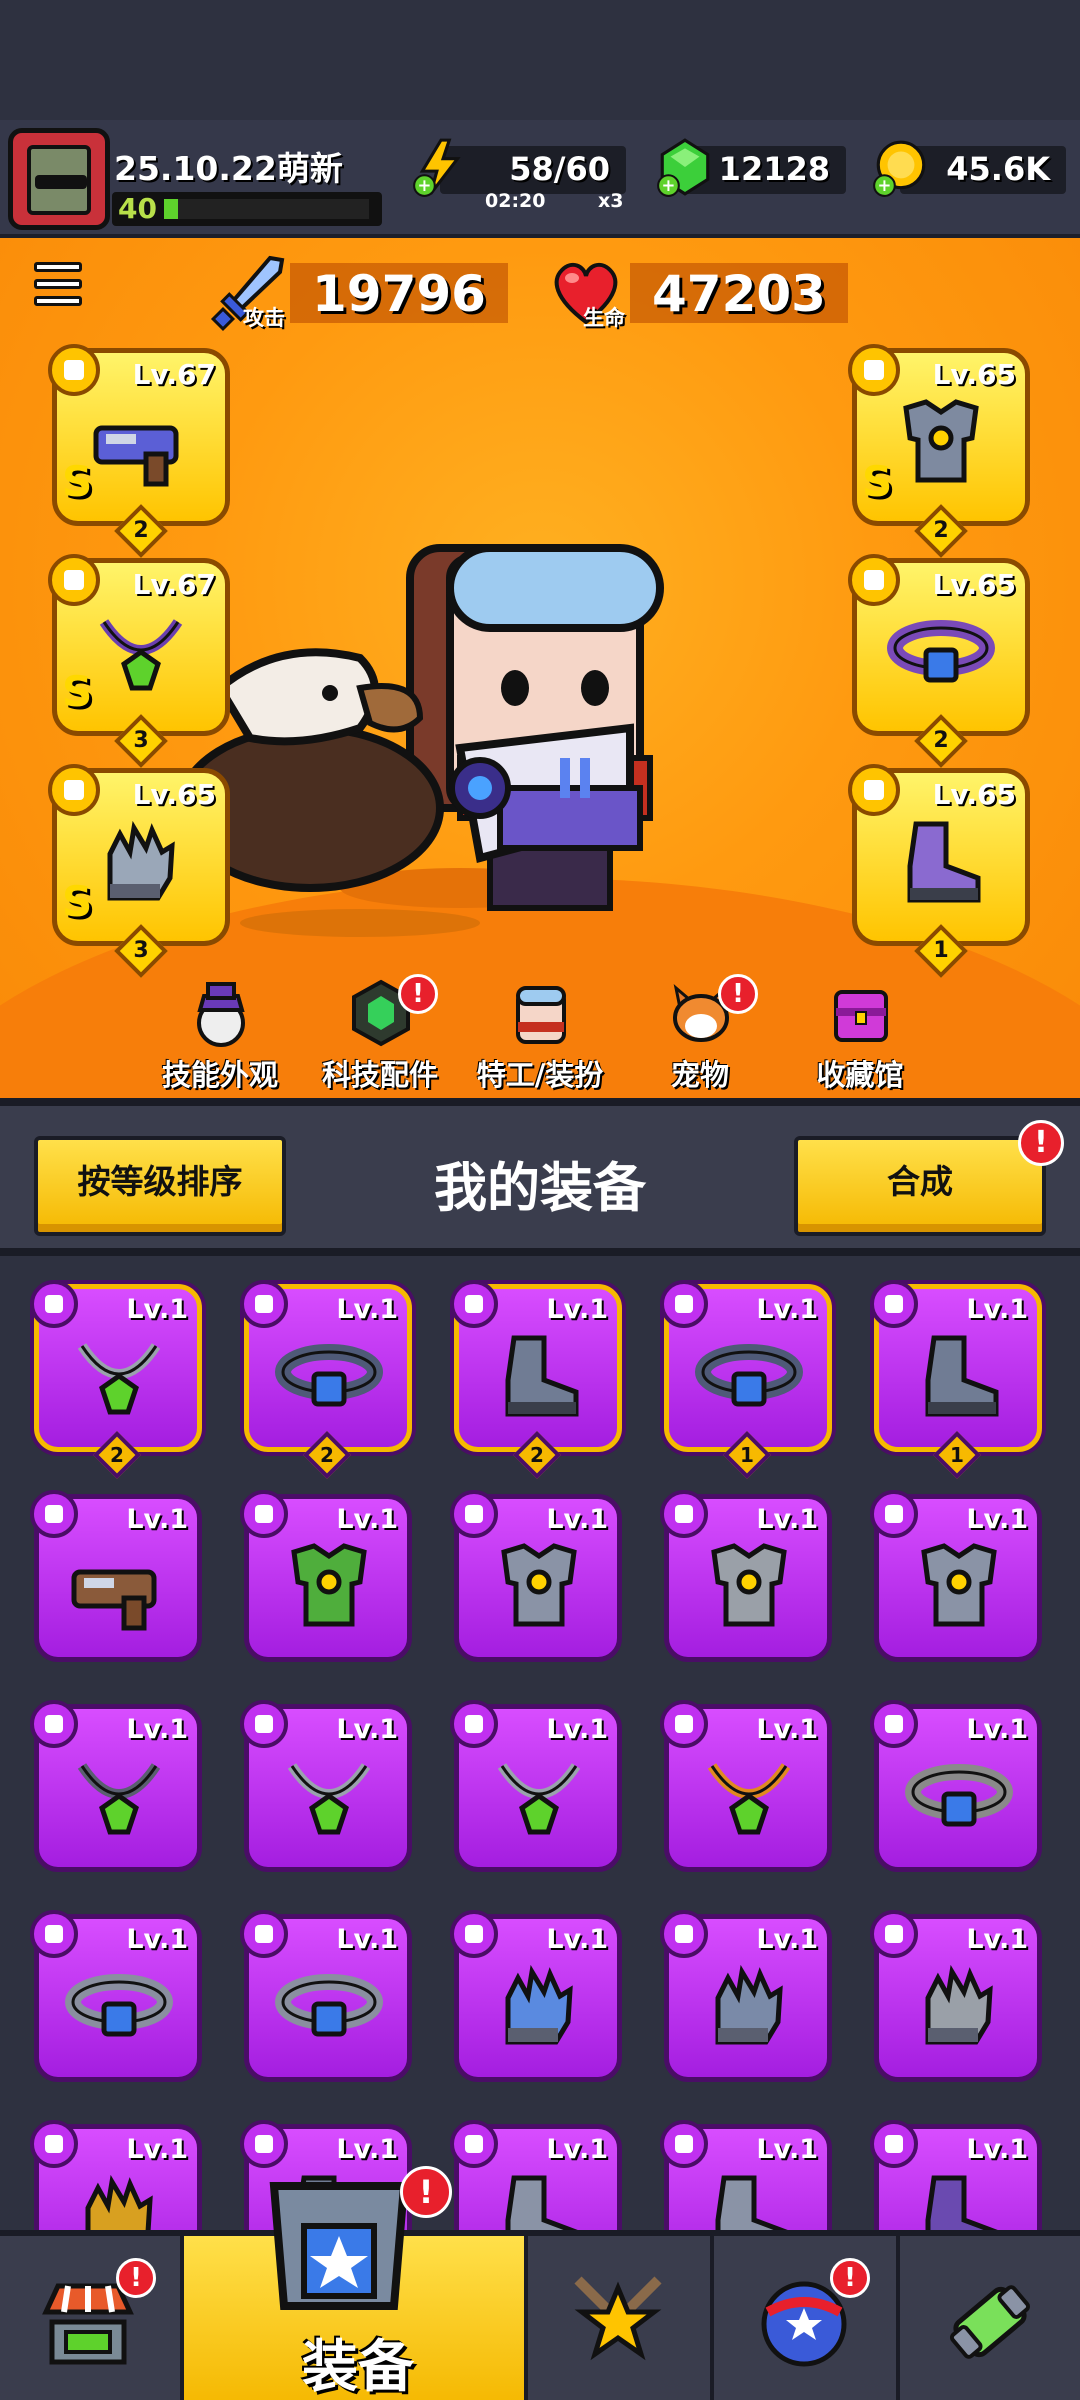 The image size is (1080, 2400). What do you see at coordinates (700, 1036) in the screenshot?
I see `nav-pets: ! 宠物` at bounding box center [700, 1036].